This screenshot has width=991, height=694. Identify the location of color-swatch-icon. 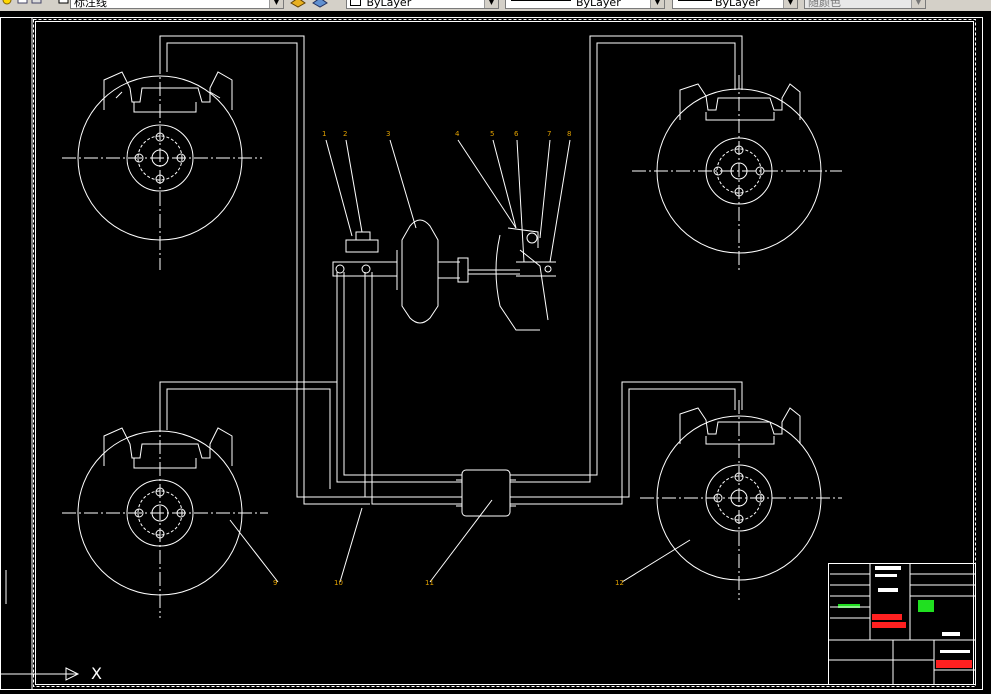
(355, 3).